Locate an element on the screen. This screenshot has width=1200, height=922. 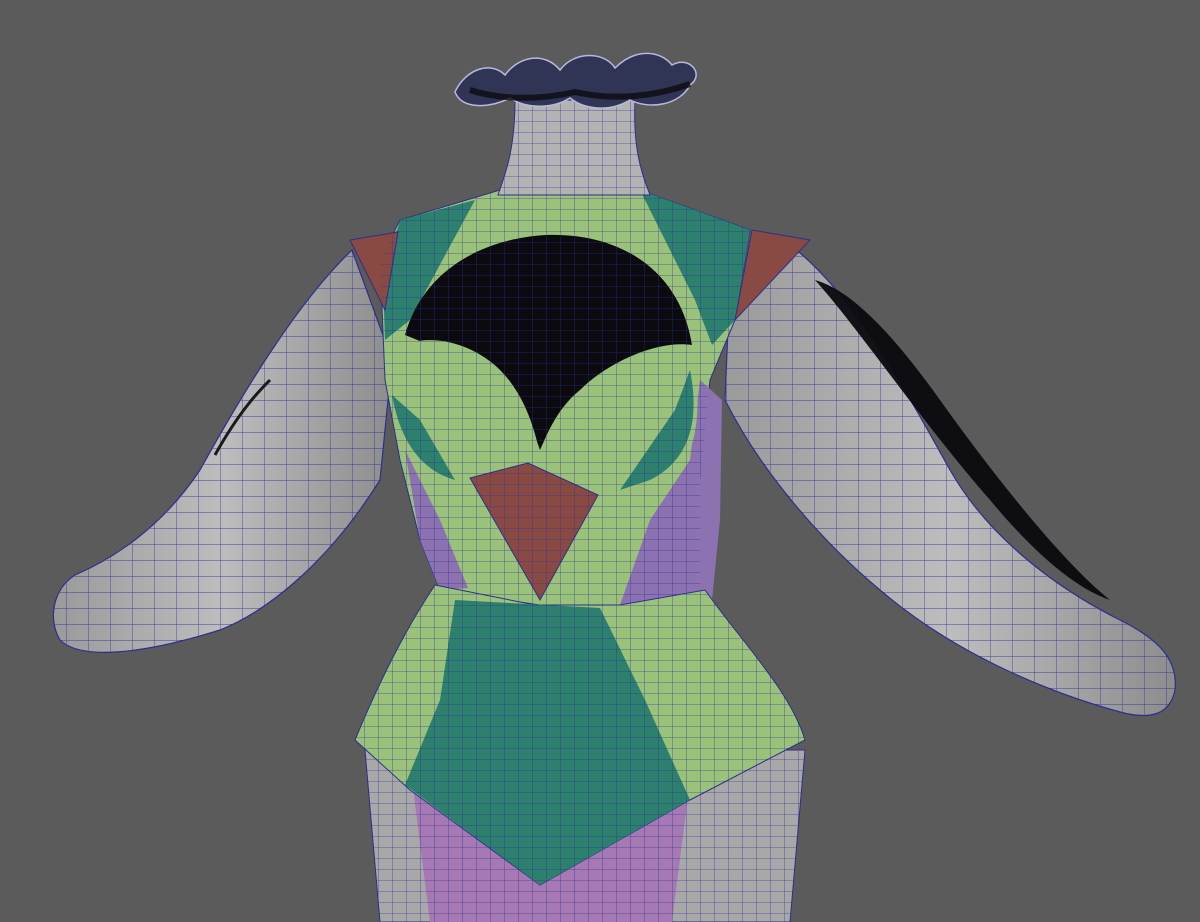
neck-collar is located at coordinates (575, 124).